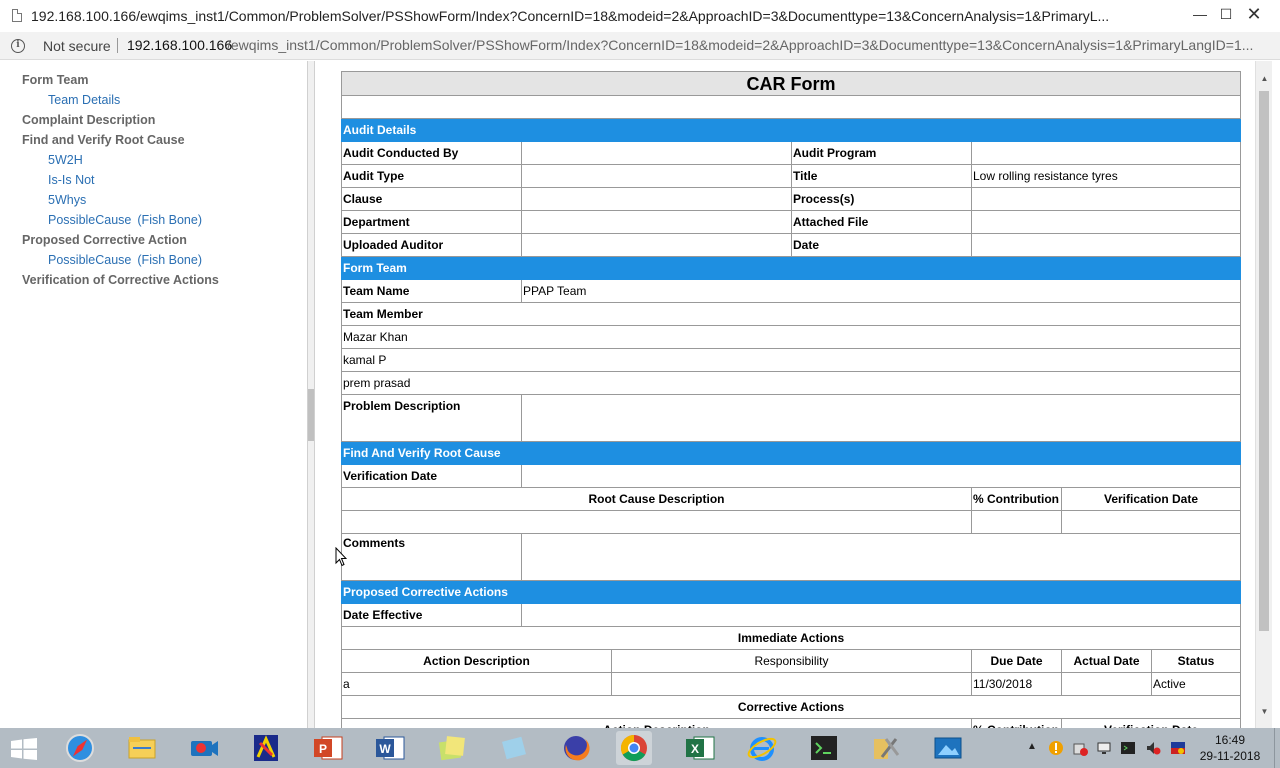 This screenshot has height=768, width=1280. I want to click on section-proposed-corrective-actions: Proposed Corrective Actions, so click(791, 592).